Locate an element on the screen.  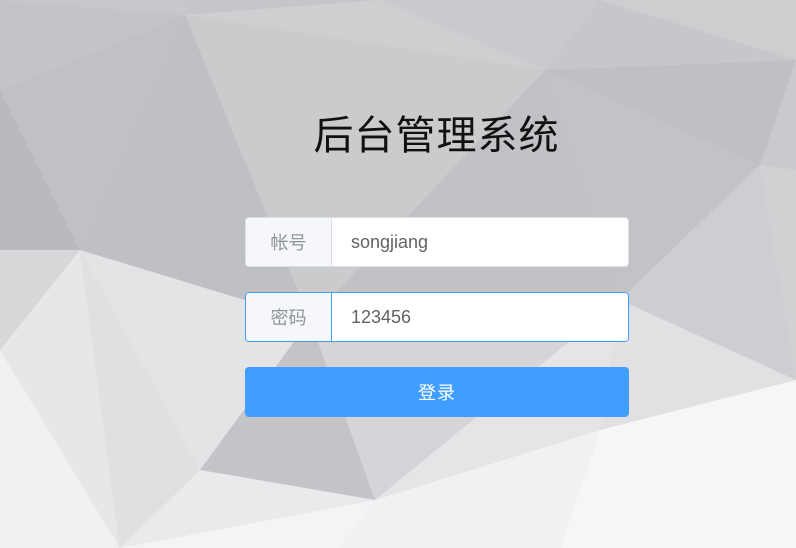
password-field: 密码 is located at coordinates (437, 317).